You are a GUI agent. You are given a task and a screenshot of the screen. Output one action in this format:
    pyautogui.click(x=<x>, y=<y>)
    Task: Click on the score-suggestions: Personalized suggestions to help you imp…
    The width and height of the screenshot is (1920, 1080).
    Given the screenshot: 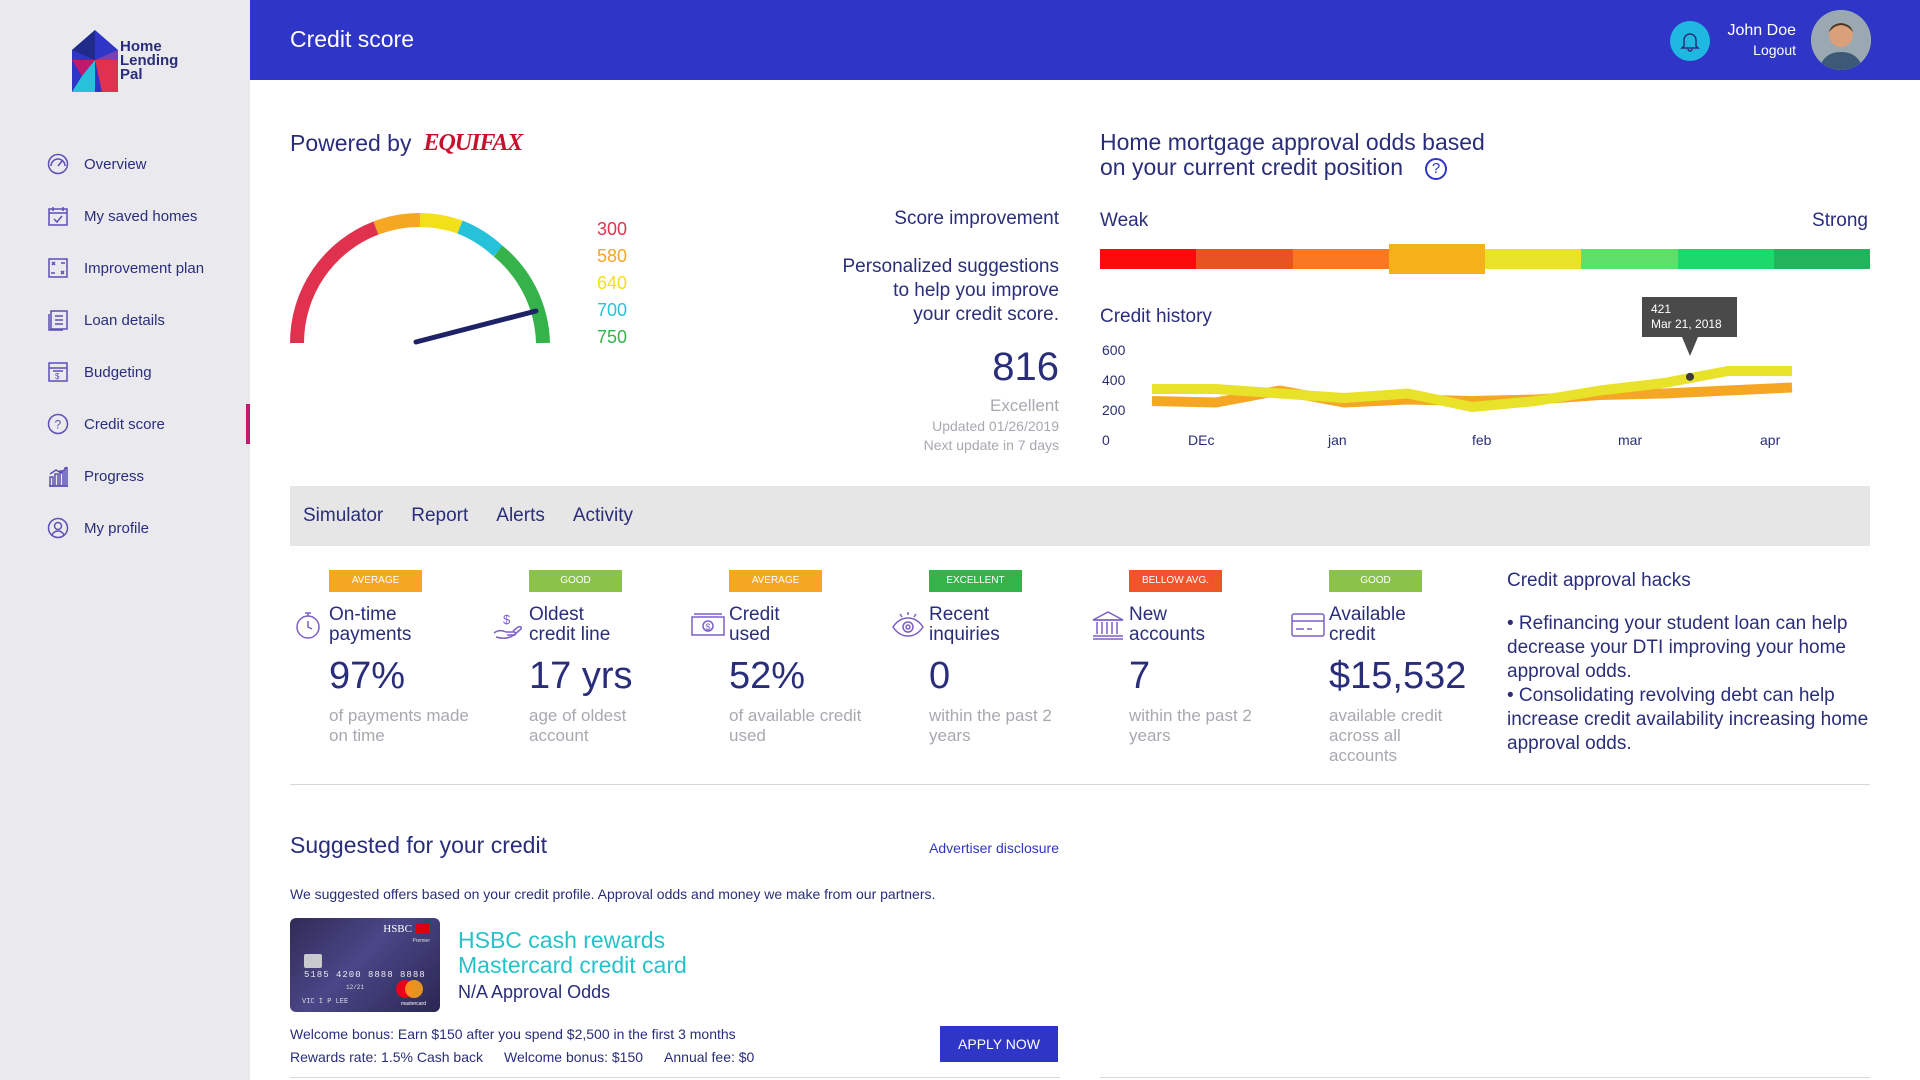 What is the action you would take?
    pyautogui.click(x=909, y=291)
    